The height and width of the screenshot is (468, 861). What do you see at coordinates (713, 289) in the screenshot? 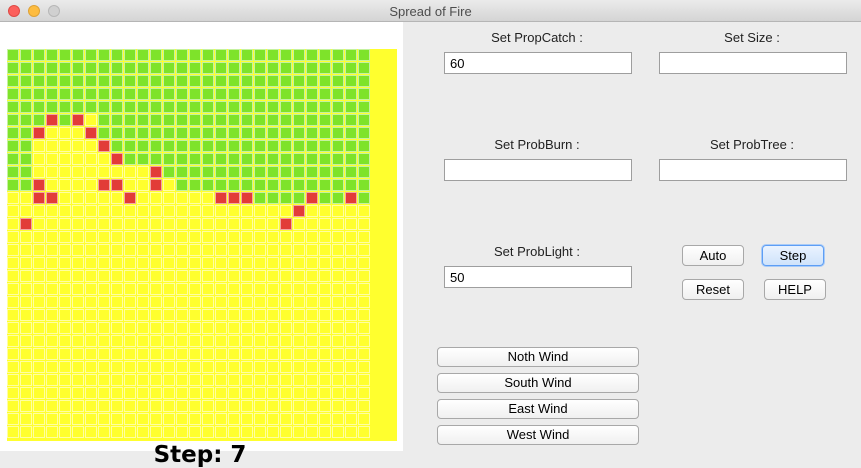
I see `reset-button: Reset` at bounding box center [713, 289].